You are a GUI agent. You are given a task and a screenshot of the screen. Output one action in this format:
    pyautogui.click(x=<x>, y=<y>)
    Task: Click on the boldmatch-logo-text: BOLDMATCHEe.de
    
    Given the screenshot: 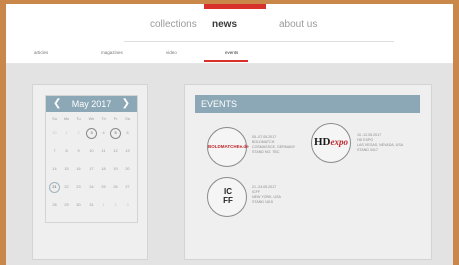 What is the action you would take?
    pyautogui.click(x=228, y=146)
    